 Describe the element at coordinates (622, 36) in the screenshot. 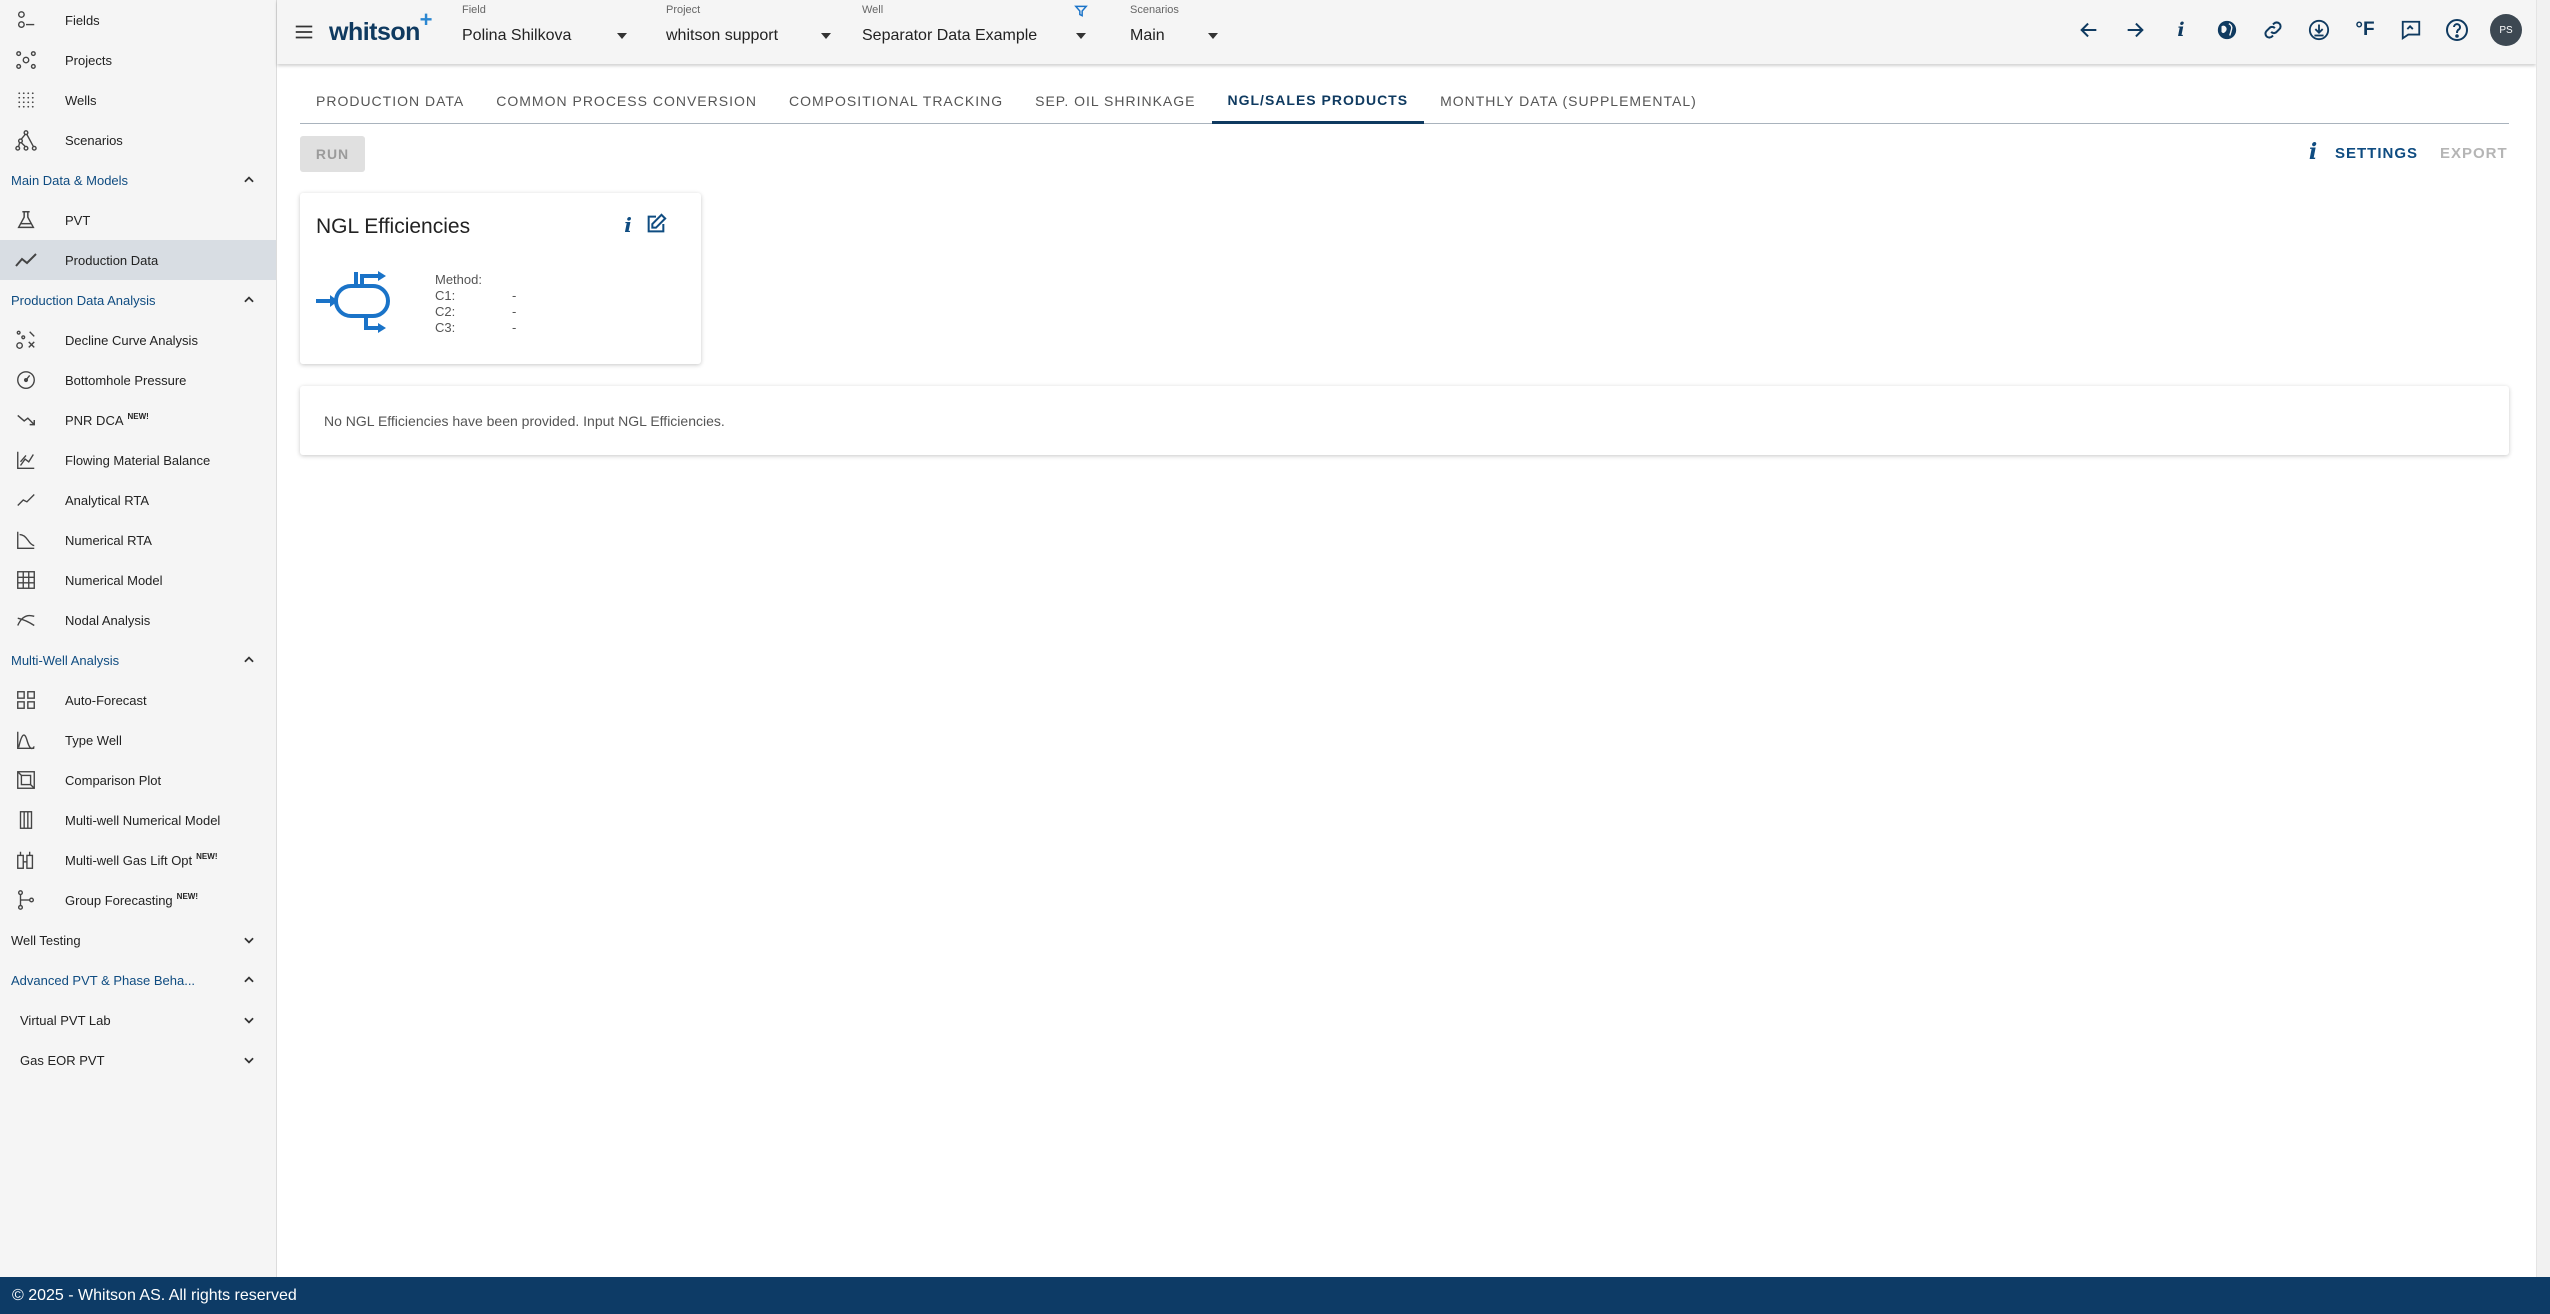

I see `dropdown-arrow-icon` at that location.